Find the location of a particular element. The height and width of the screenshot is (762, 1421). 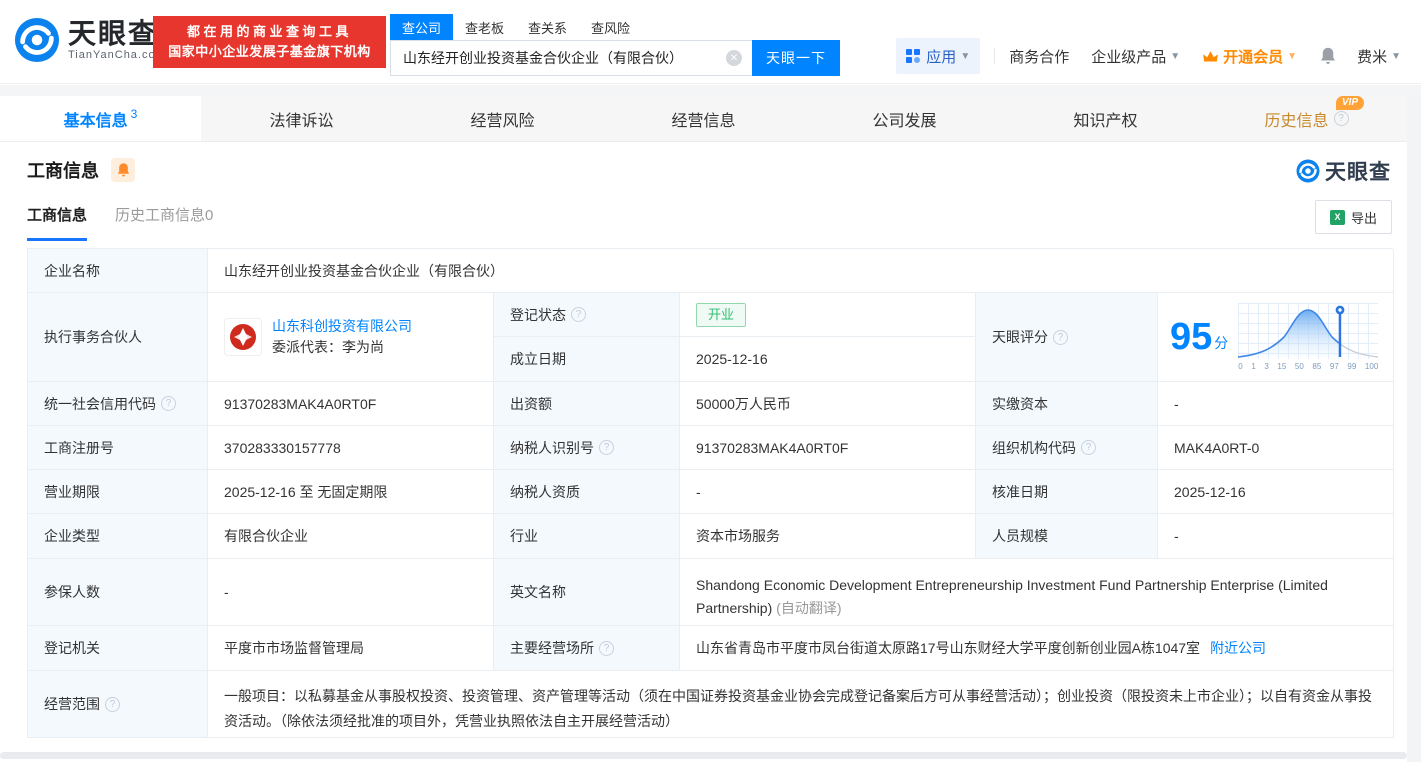

label-business-scope: 经营范围 is located at coordinates (118, 704).